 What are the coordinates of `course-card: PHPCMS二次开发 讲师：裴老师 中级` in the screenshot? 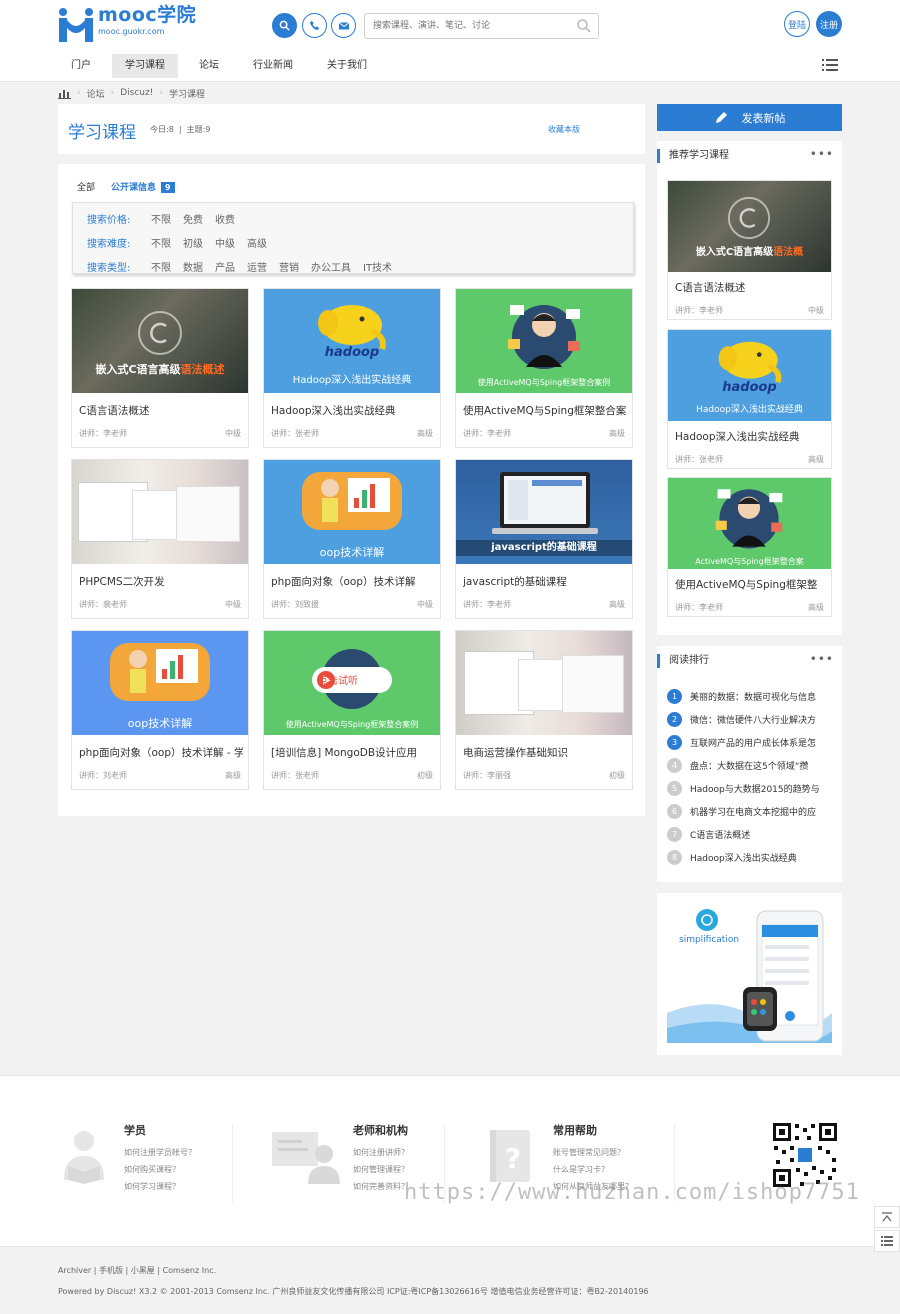 It's located at (160, 539).